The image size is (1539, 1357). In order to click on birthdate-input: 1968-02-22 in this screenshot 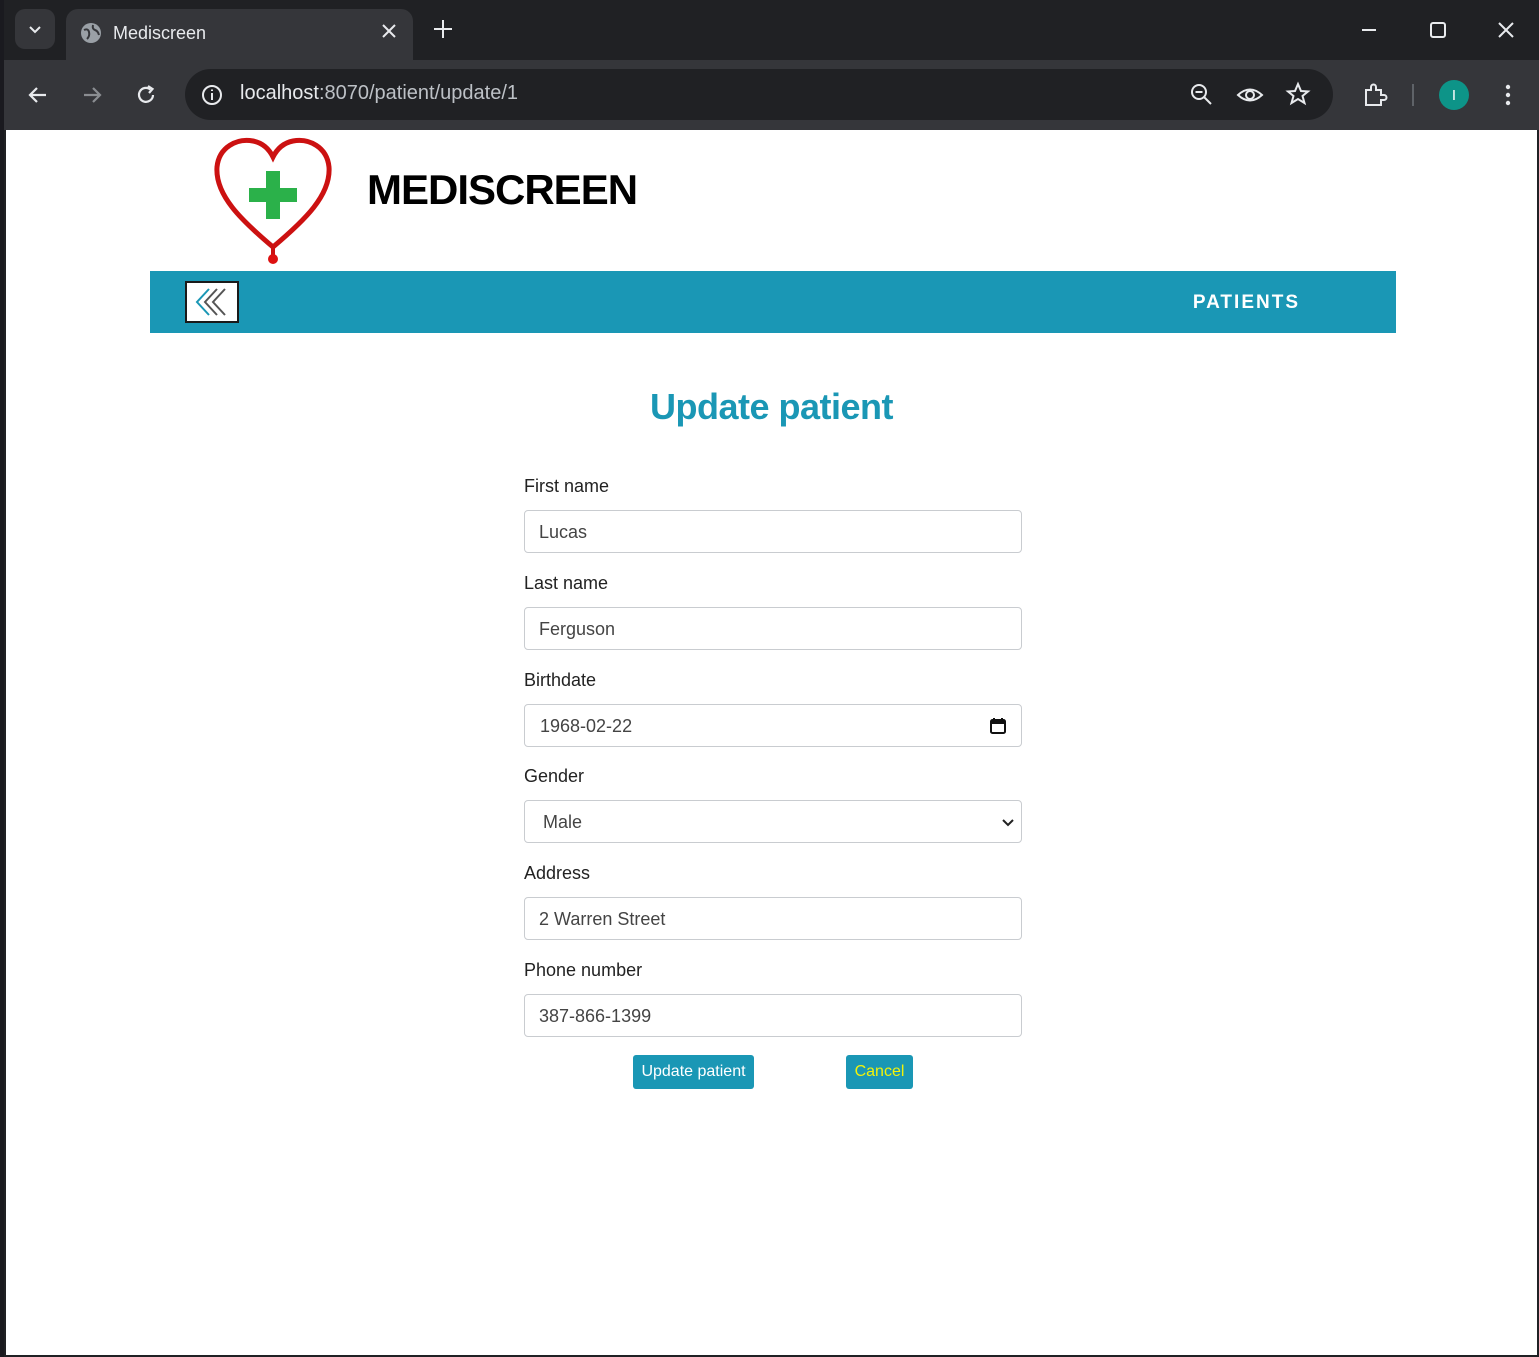, I will do `click(773, 725)`.